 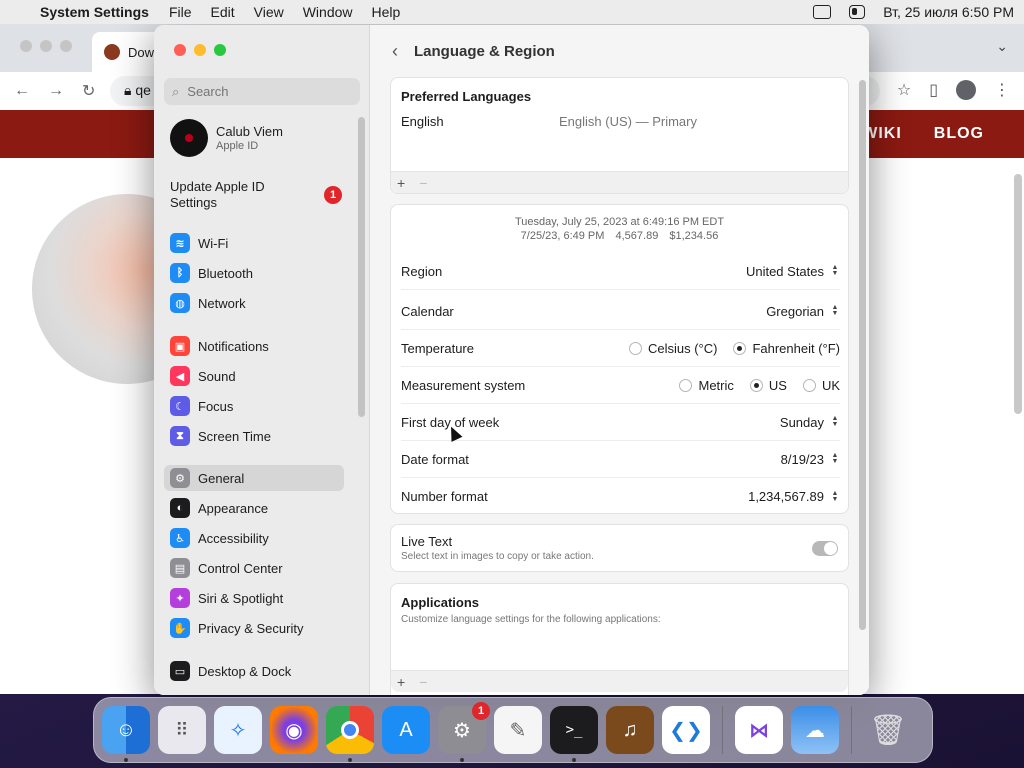 What do you see at coordinates (423, 682) in the screenshot?
I see `remove-application-button: −` at bounding box center [423, 682].